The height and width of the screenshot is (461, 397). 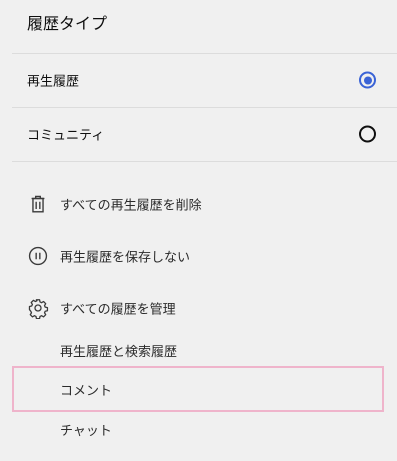 I want to click on clear-all-watch-history-button: すべての再生履歴を削除, so click(x=198, y=204).